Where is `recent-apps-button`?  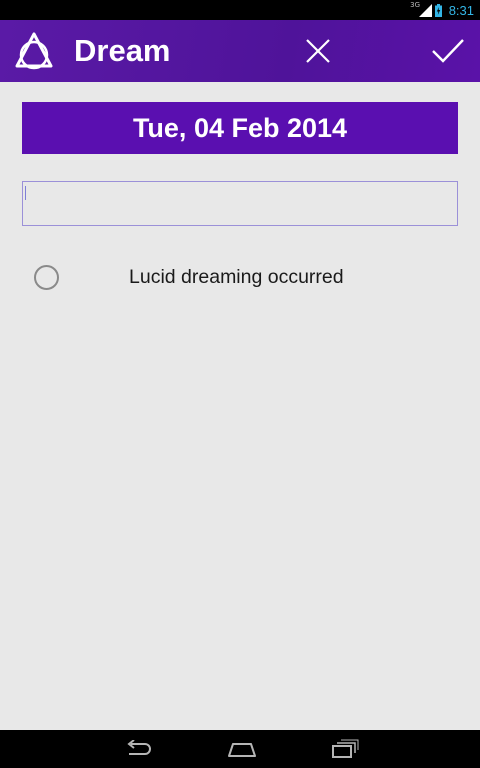
recent-apps-button is located at coordinates (344, 749).